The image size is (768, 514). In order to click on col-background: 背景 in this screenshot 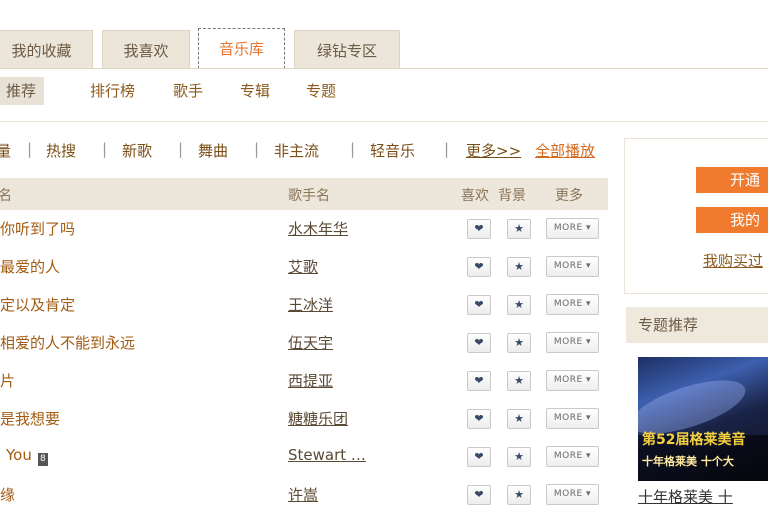, I will do `click(512, 196)`.